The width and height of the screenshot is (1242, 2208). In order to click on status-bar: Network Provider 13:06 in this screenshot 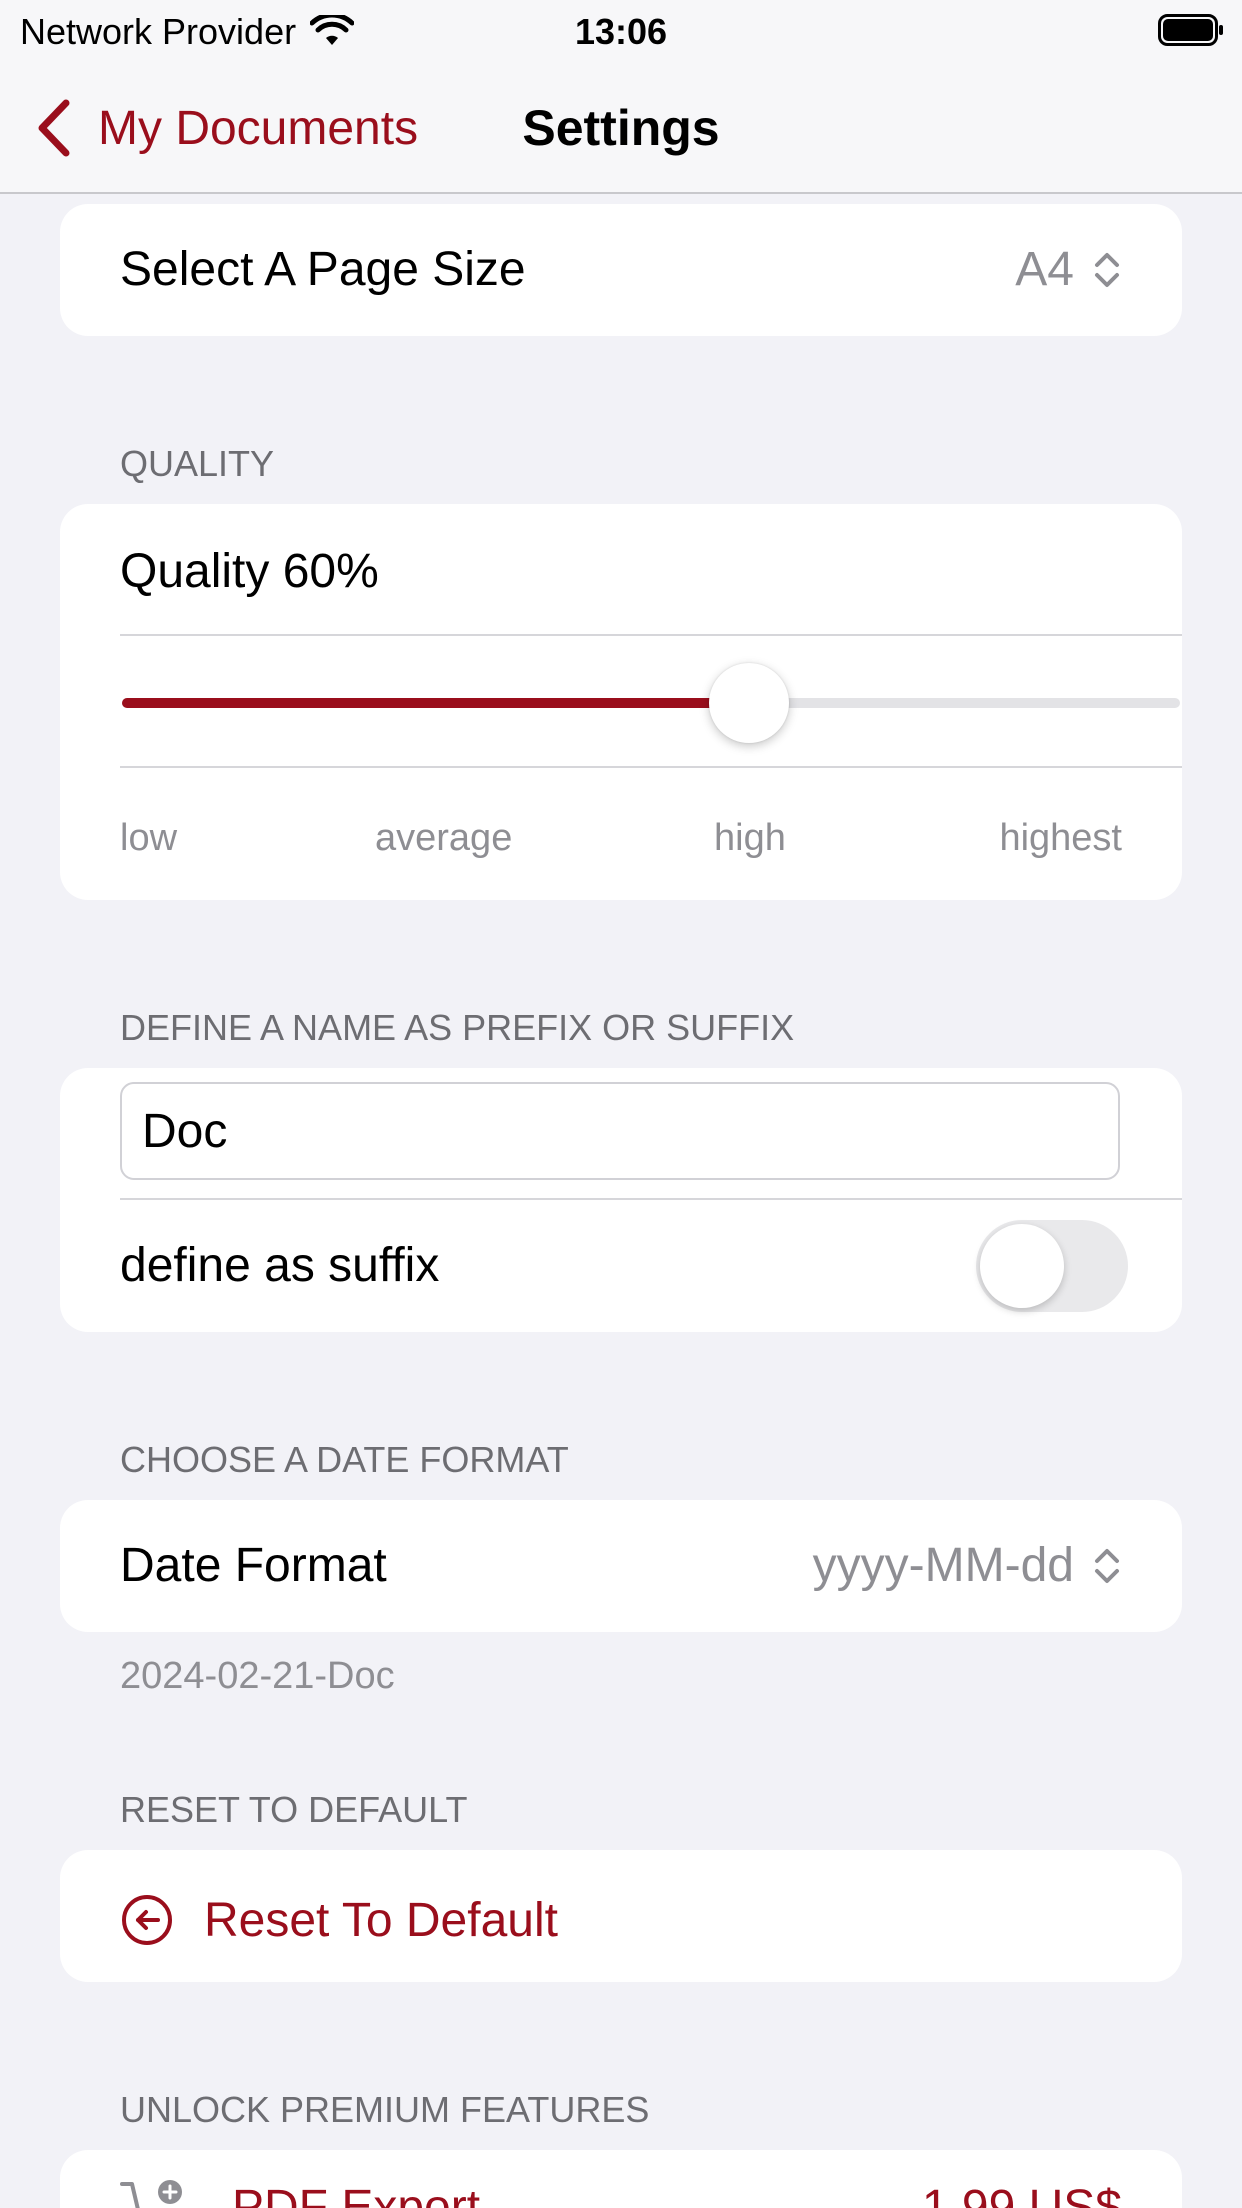, I will do `click(621, 32)`.